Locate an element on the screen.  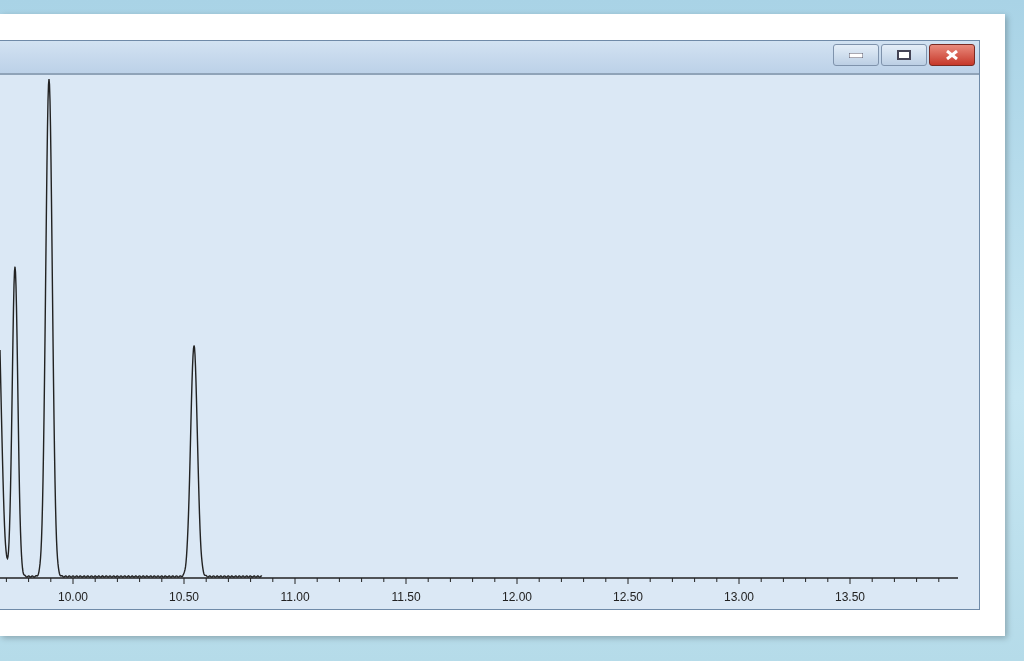
axis-tick-label: 12.50 is located at coordinates (628, 597).